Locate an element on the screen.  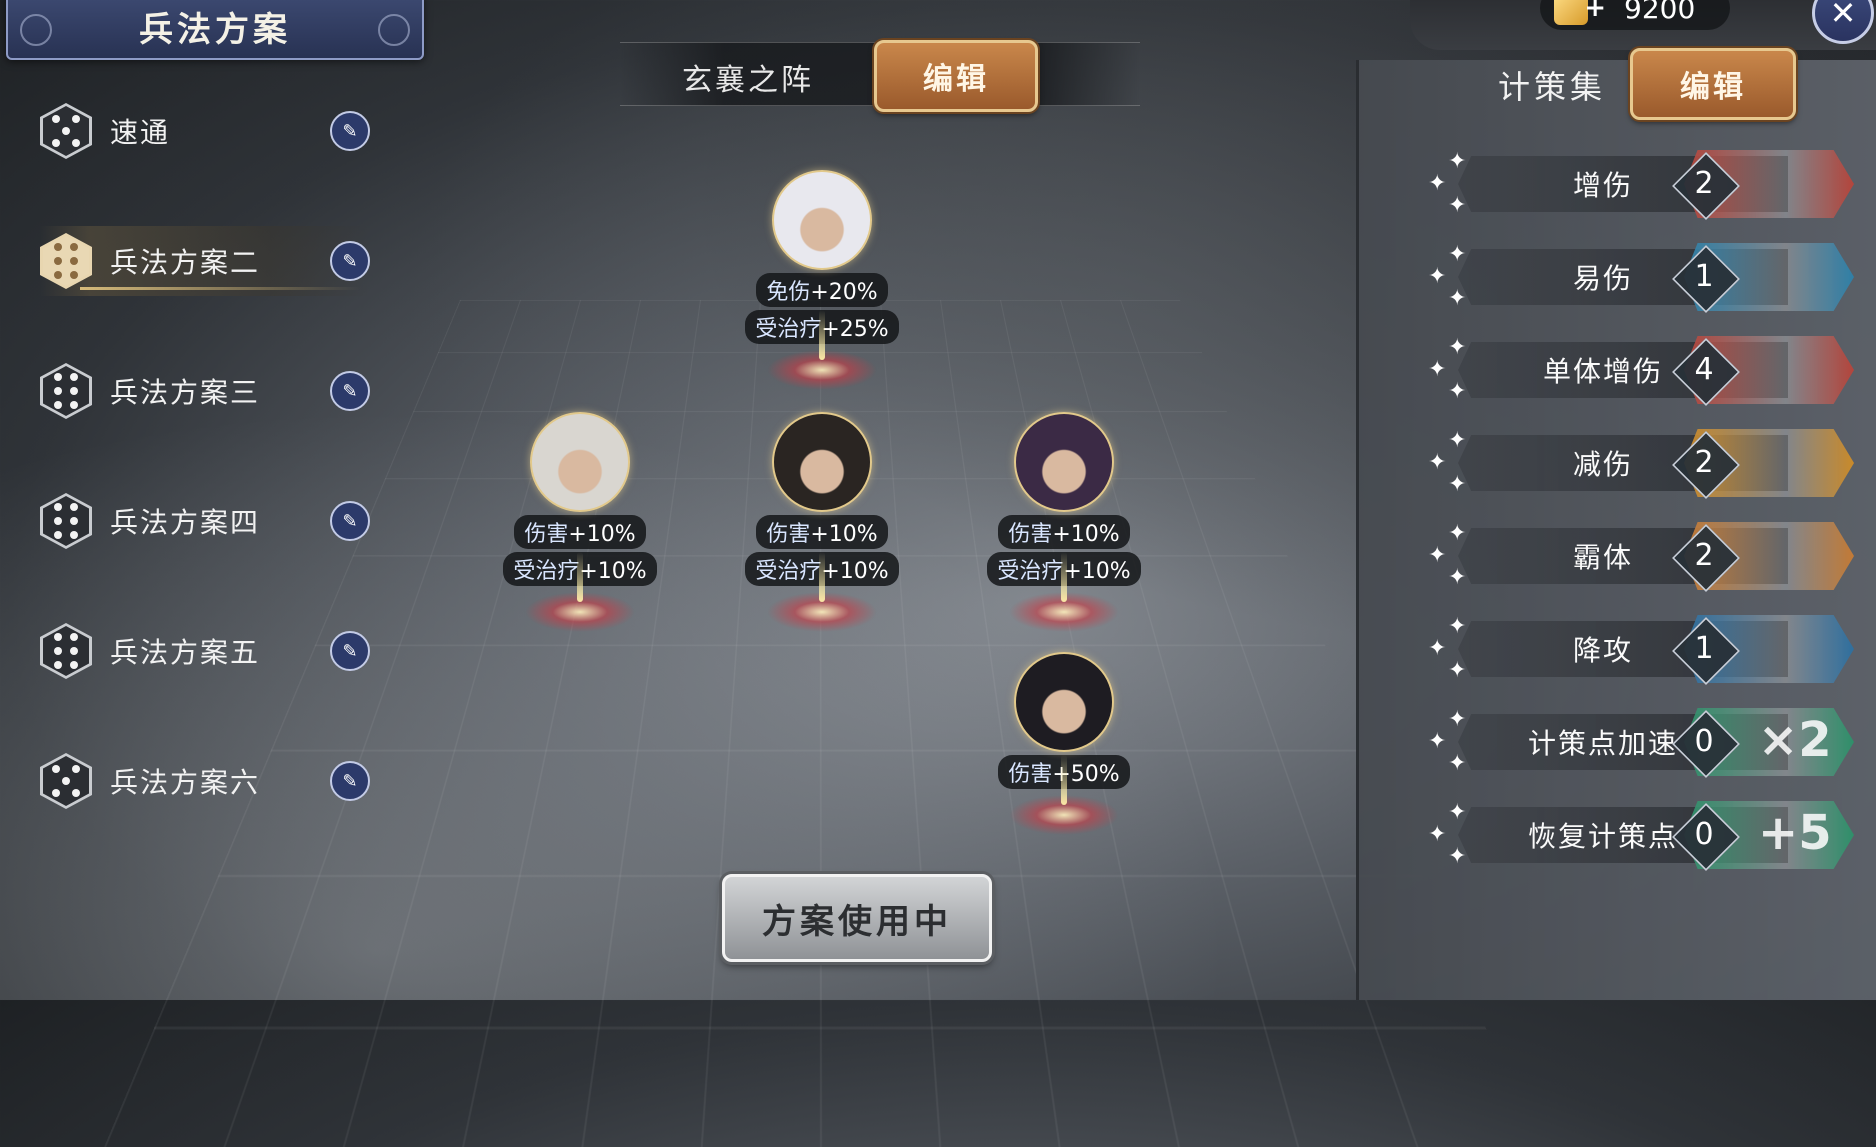
close-icon: ✕ is located at coordinates (1843, 16).